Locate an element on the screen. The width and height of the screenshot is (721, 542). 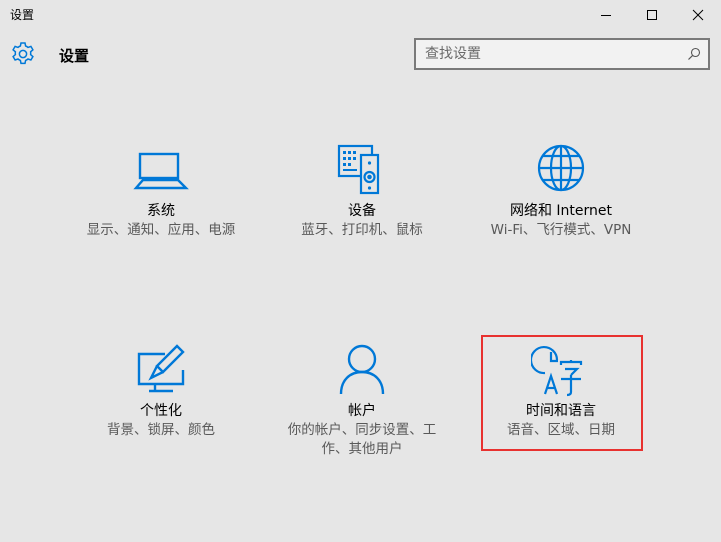
tile-network-name: 网络和 Internet is located at coordinates (561, 211).